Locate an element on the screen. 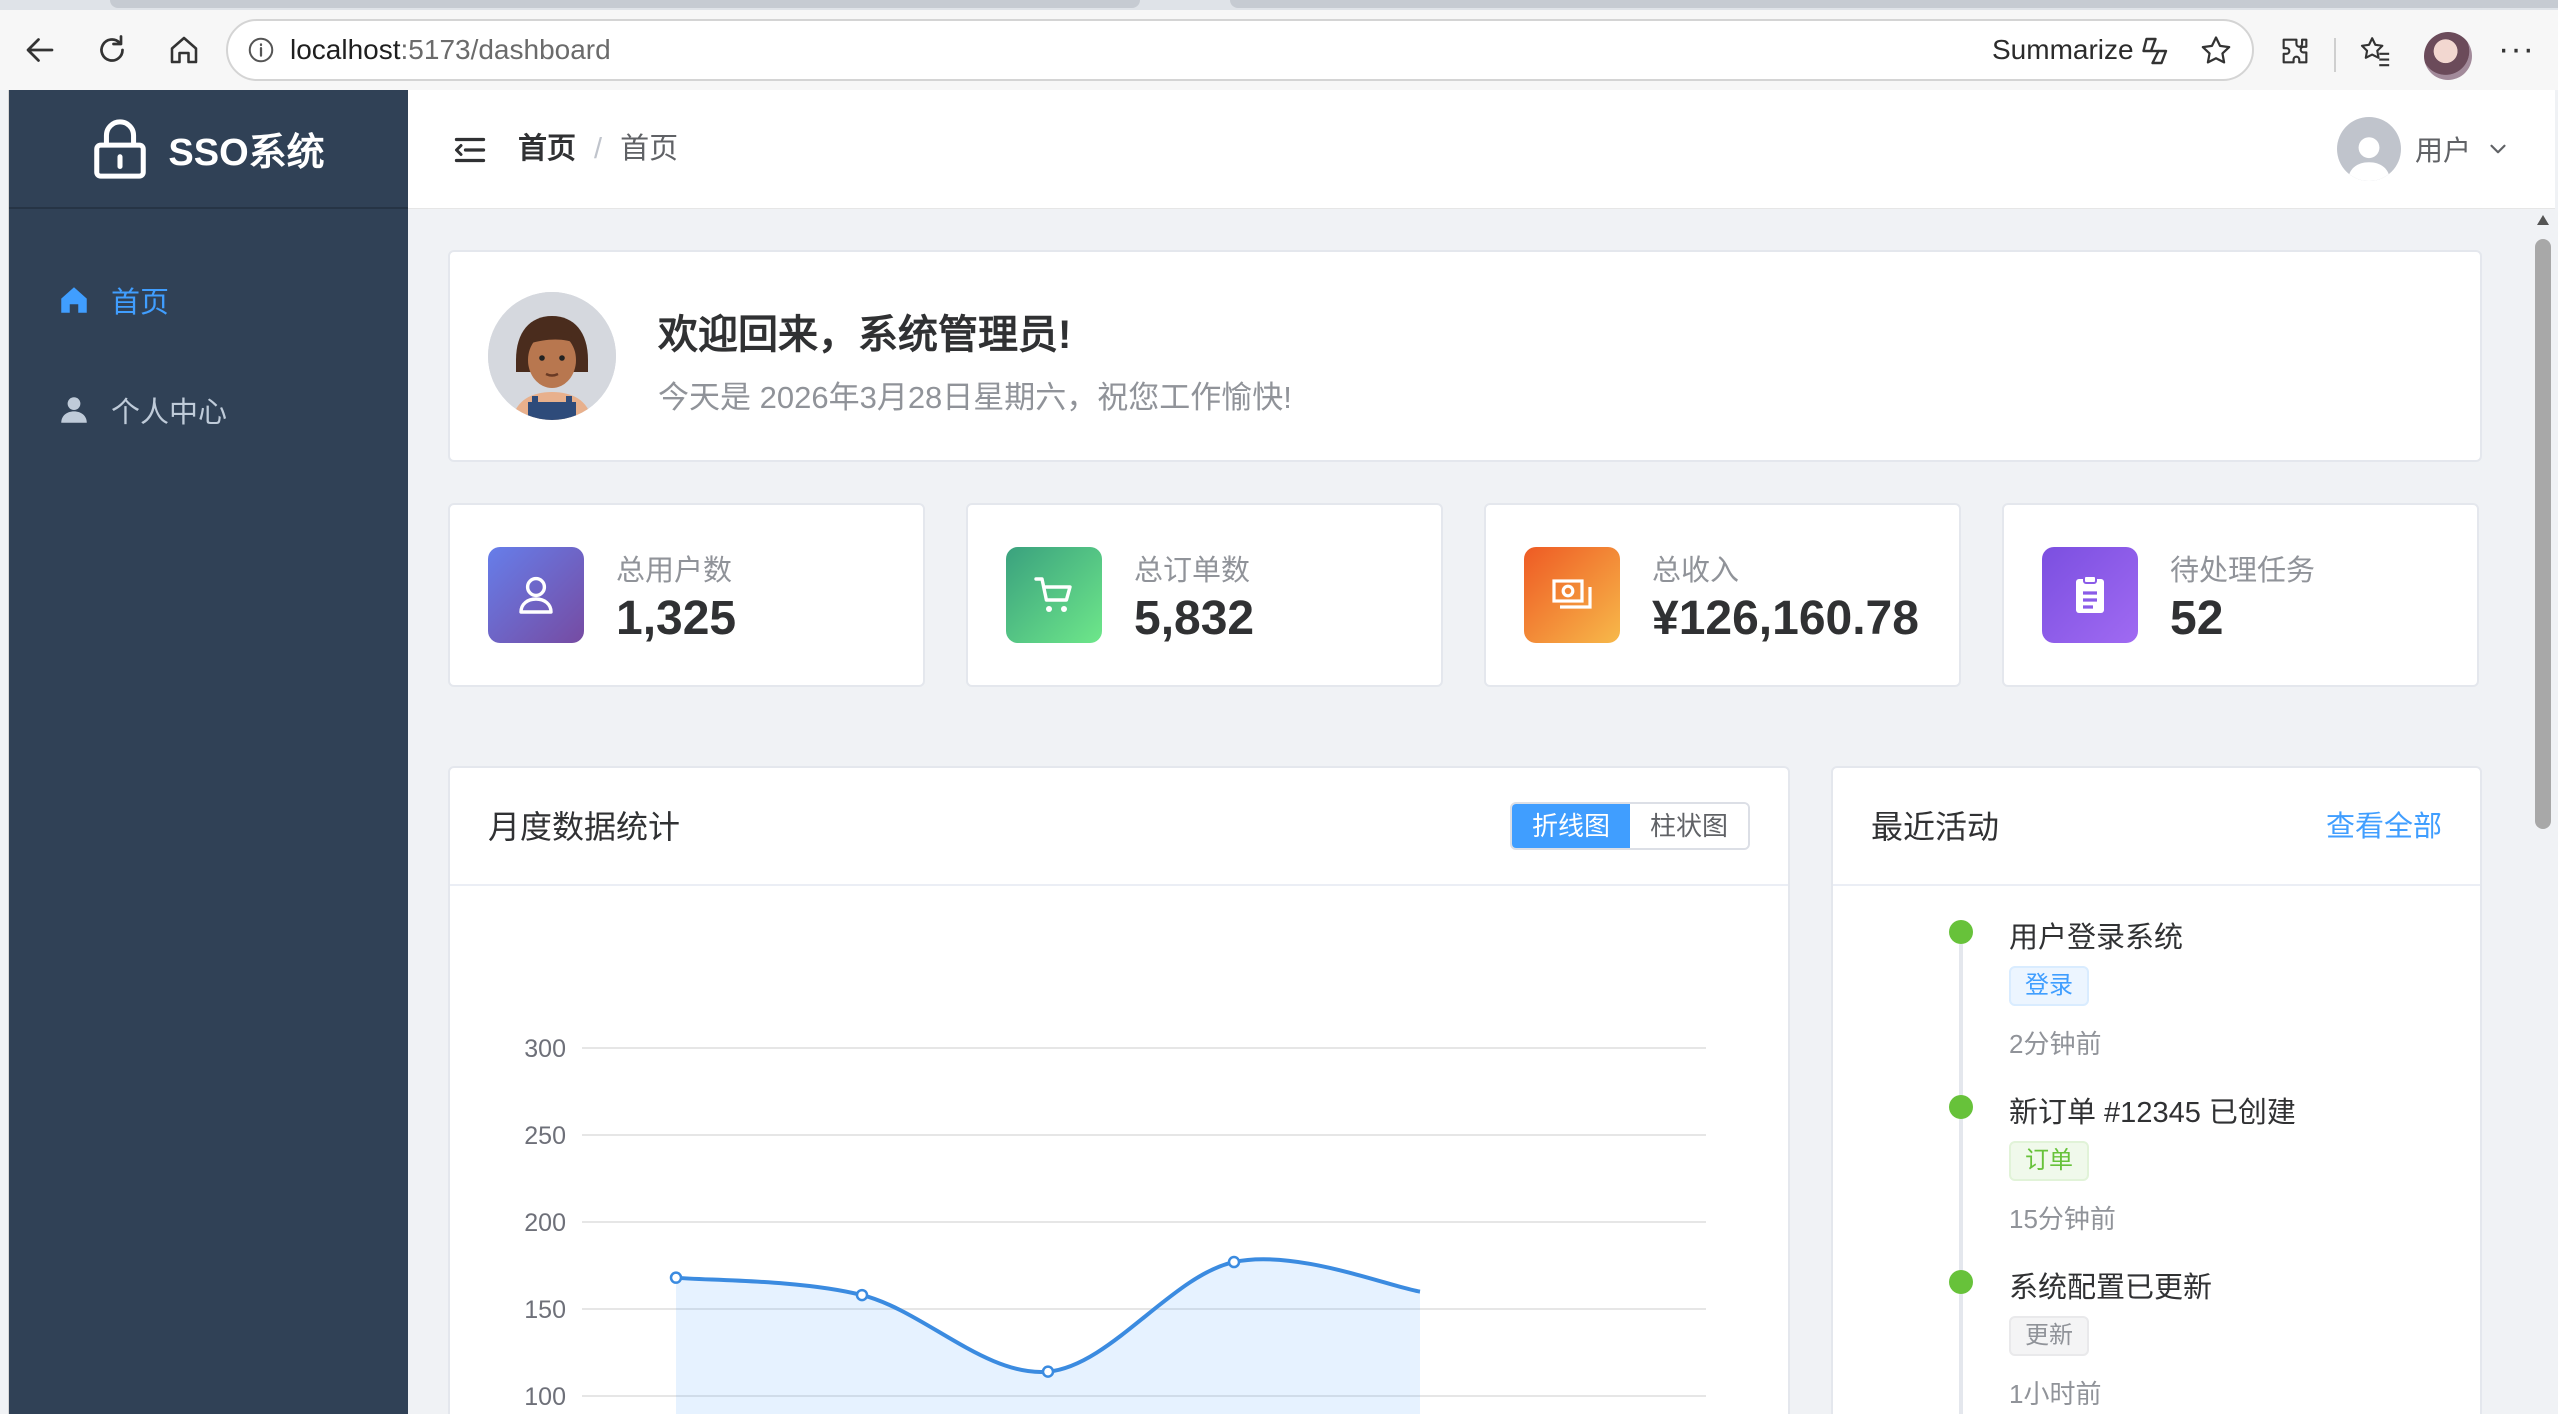  stat-label: 总订单数 is located at coordinates (1192, 571).